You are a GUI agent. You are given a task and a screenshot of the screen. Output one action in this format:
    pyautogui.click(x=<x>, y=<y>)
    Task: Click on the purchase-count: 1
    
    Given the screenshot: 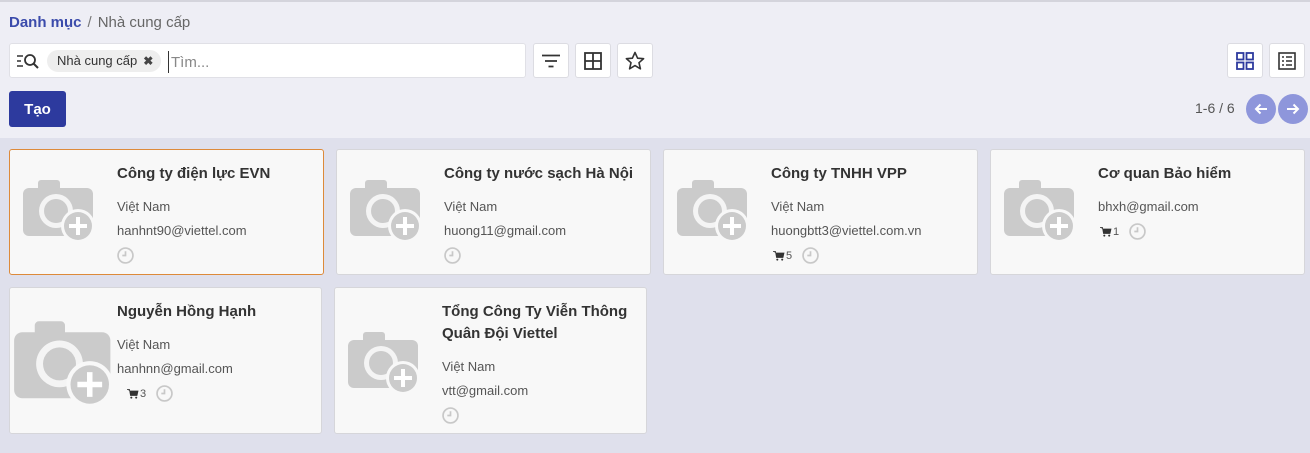 What is the action you would take?
    pyautogui.click(x=1109, y=232)
    